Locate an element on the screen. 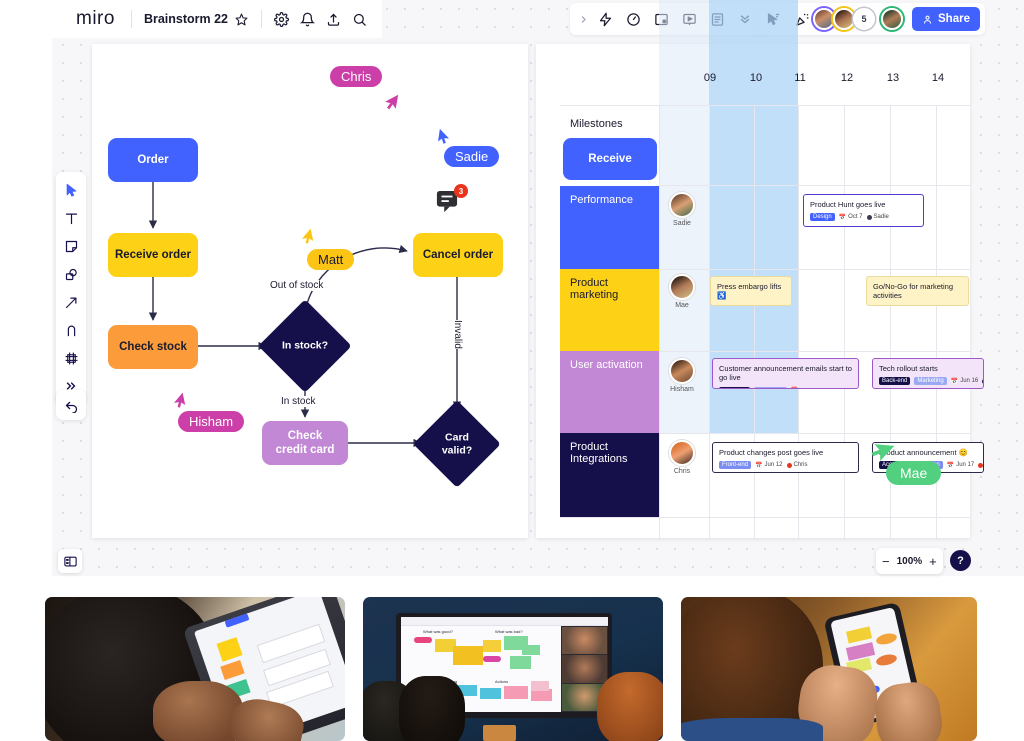  timeline-card-go-no-go: Go/No-Go for marketing activities PMM is located at coordinates (917, 291).